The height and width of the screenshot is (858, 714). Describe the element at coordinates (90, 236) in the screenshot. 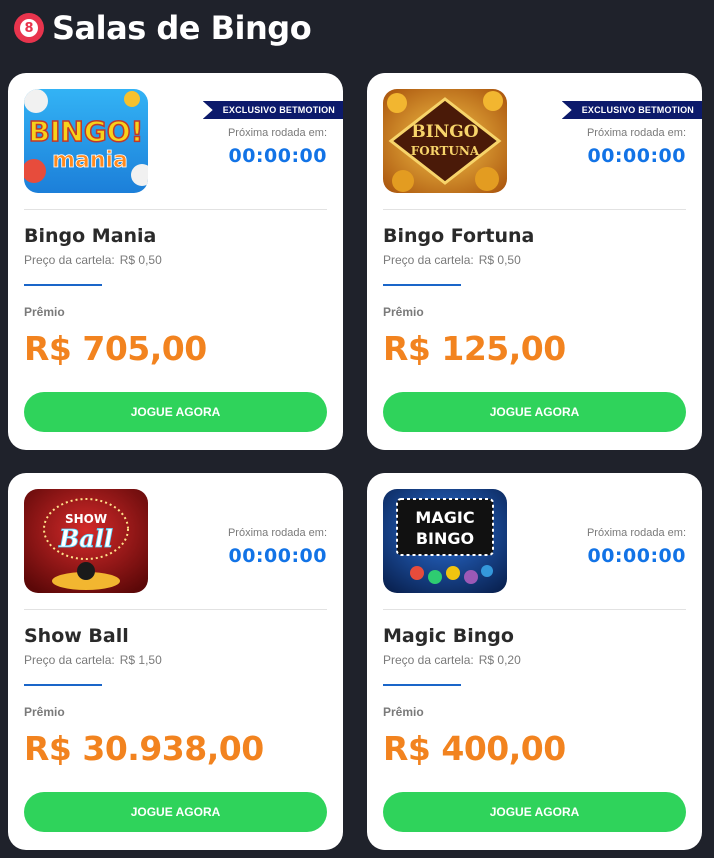

I see `room-name: Bingo Mania` at that location.